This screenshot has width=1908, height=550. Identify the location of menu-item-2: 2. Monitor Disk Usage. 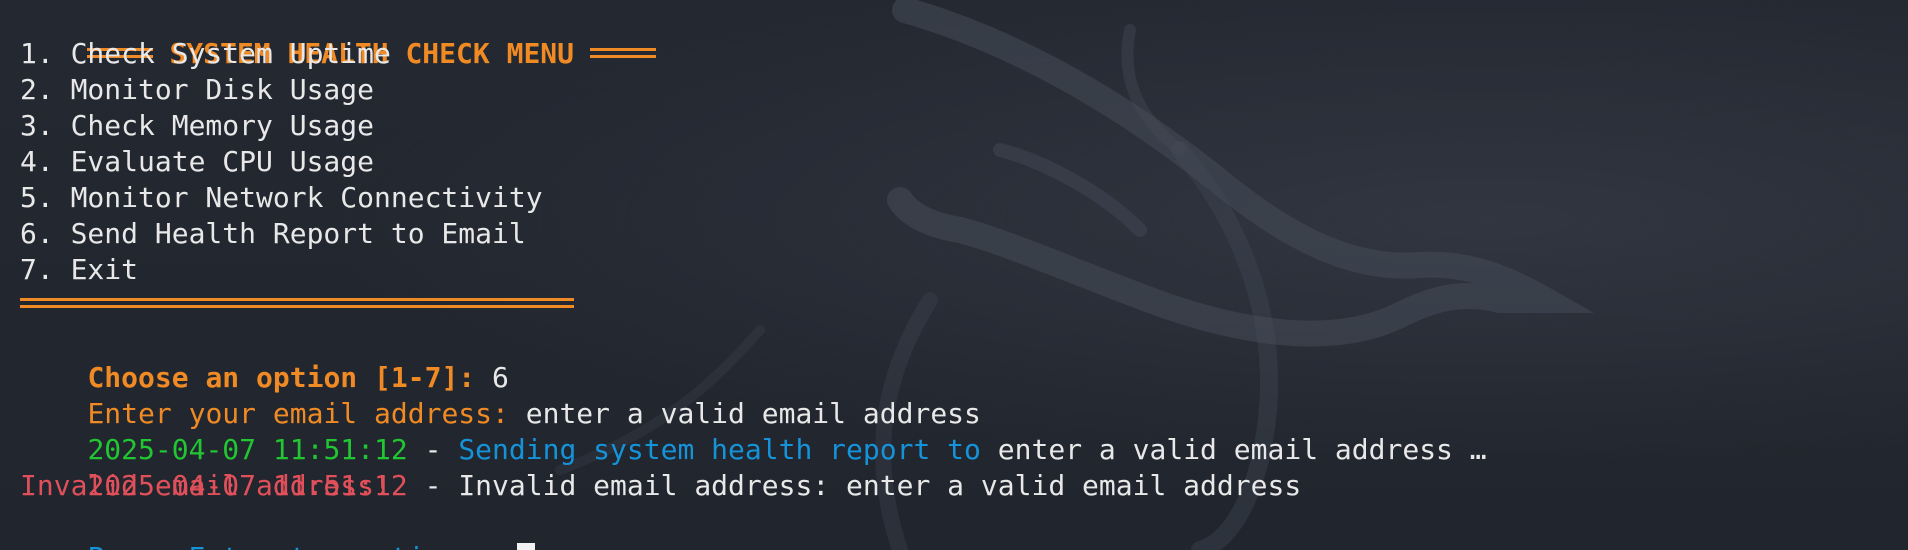
(197, 89).